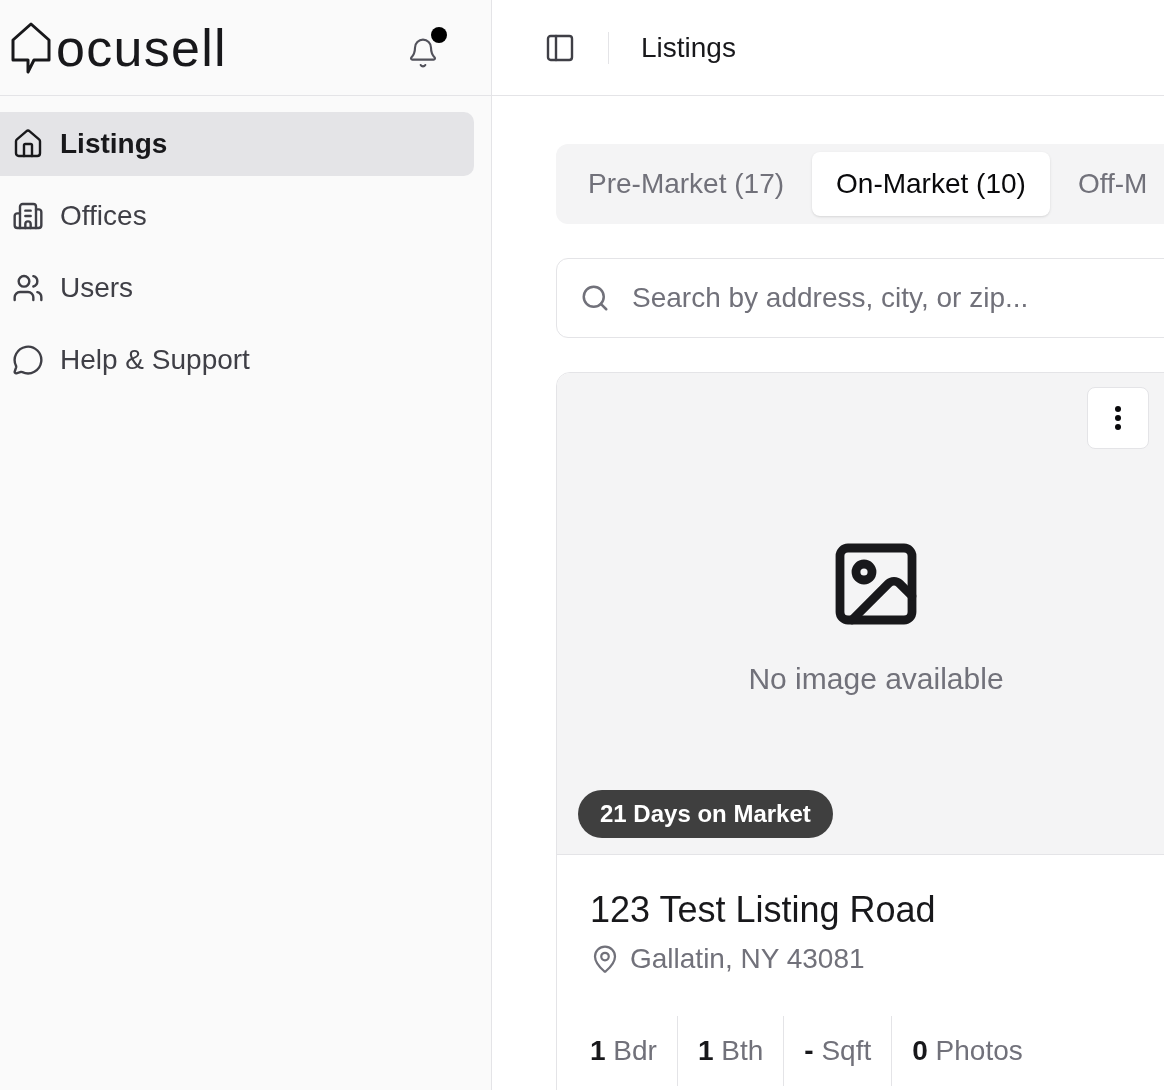 The width and height of the screenshot is (1164, 1090). I want to click on more-icon, so click(1118, 418).